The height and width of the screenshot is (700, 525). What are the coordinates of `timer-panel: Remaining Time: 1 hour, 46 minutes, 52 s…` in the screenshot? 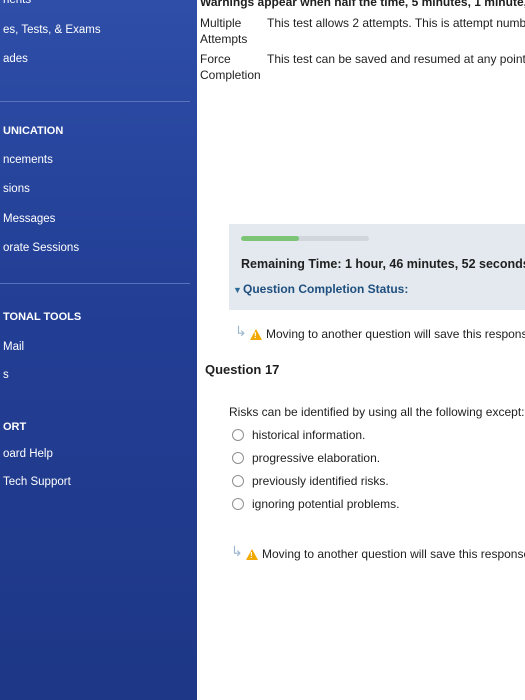 It's located at (377, 267).